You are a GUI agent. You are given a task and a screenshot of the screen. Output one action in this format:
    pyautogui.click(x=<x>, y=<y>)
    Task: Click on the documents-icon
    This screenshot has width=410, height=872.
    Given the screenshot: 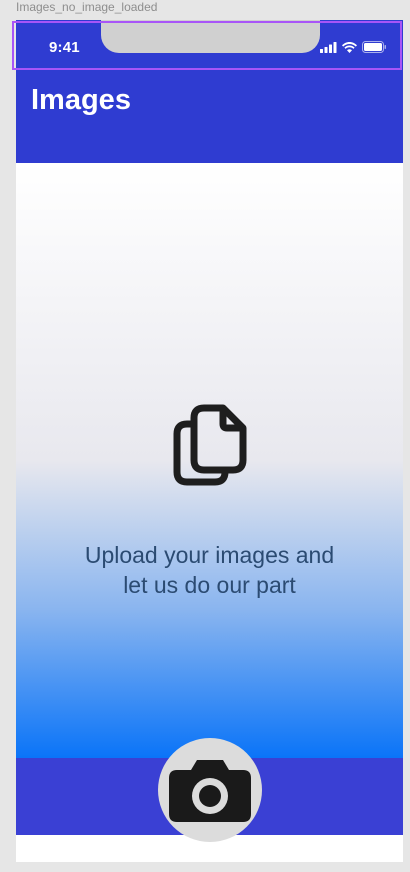 What is the action you would take?
    pyautogui.click(x=210, y=445)
    